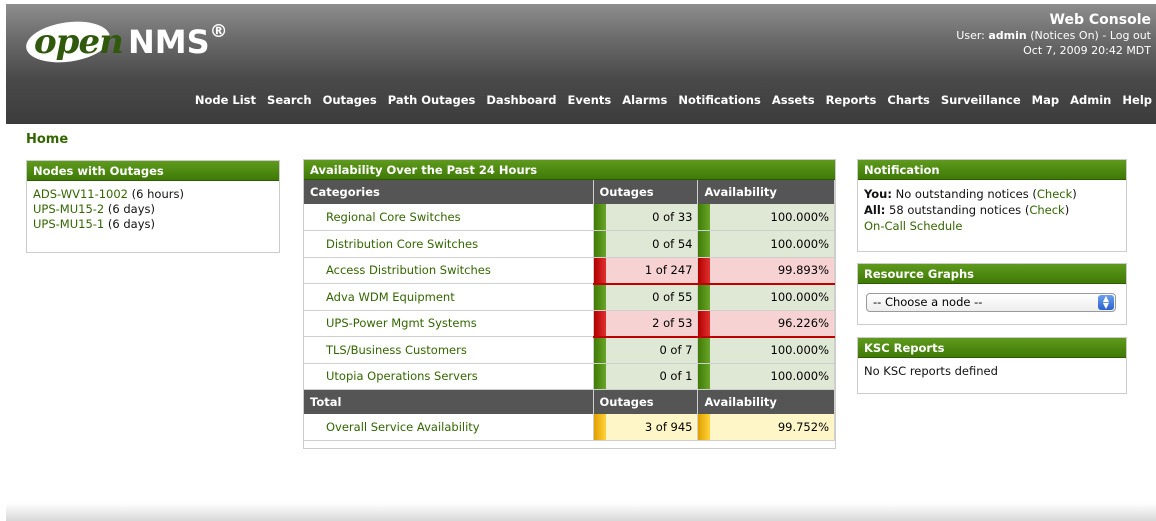 The width and height of the screenshot is (1156, 521). I want to click on category-link: Distribution Core Switches, so click(449, 244).